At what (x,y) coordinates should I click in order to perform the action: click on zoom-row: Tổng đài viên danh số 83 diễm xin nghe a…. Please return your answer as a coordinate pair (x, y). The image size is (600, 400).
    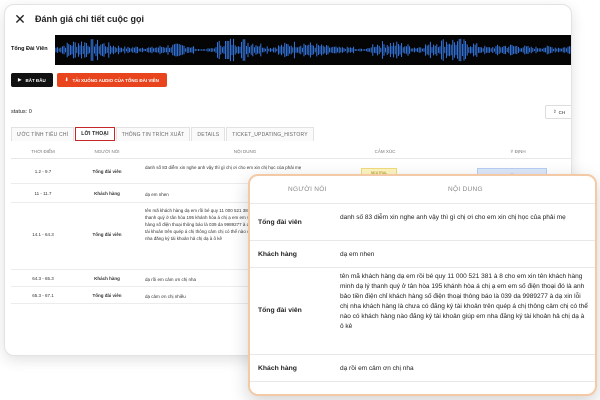
    Looking at the image, I should click on (422, 223).